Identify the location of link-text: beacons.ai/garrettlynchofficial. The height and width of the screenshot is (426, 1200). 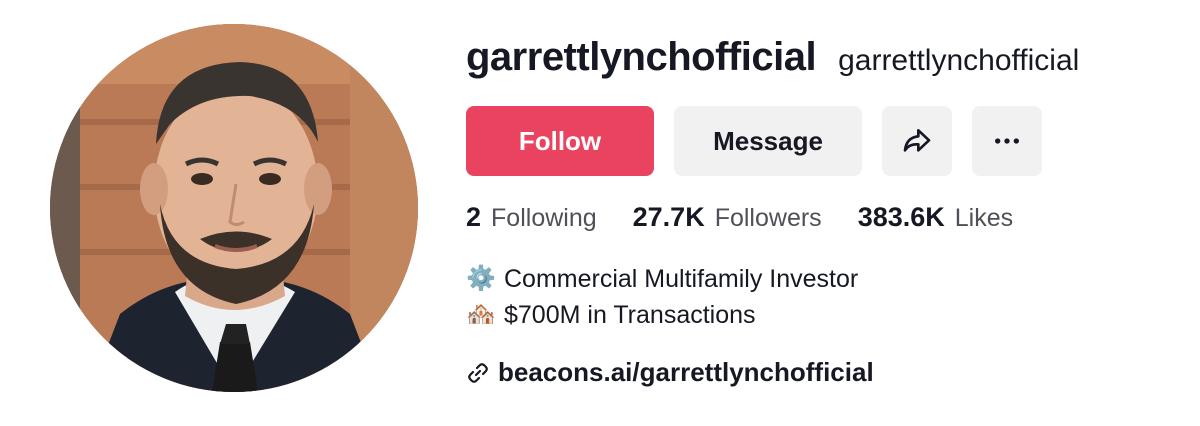
(686, 372).